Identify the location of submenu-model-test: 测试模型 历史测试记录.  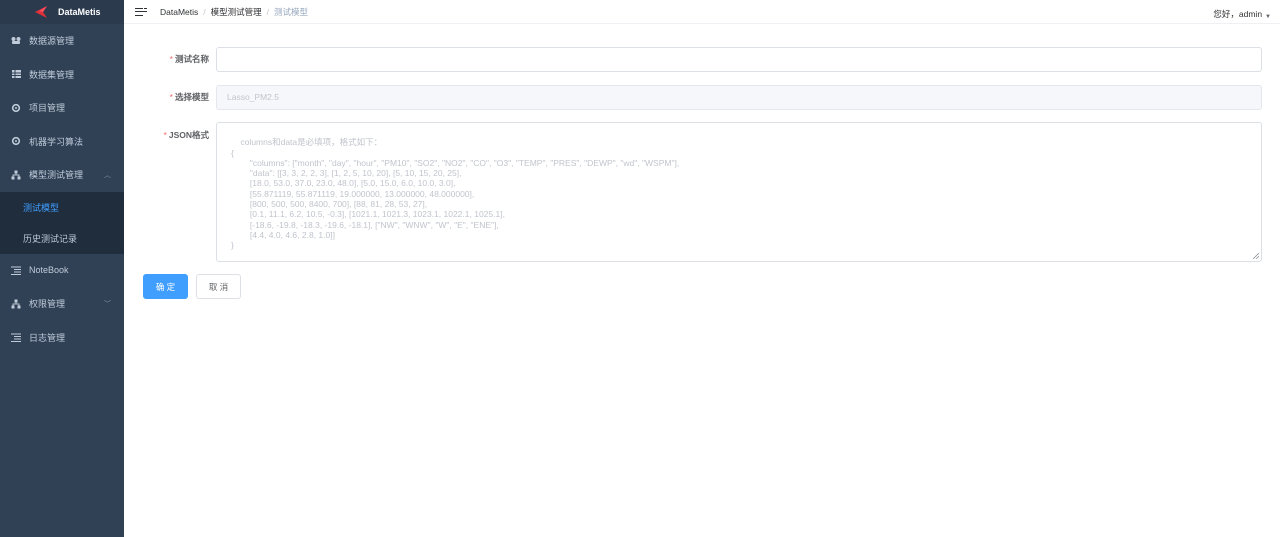
(62, 222).